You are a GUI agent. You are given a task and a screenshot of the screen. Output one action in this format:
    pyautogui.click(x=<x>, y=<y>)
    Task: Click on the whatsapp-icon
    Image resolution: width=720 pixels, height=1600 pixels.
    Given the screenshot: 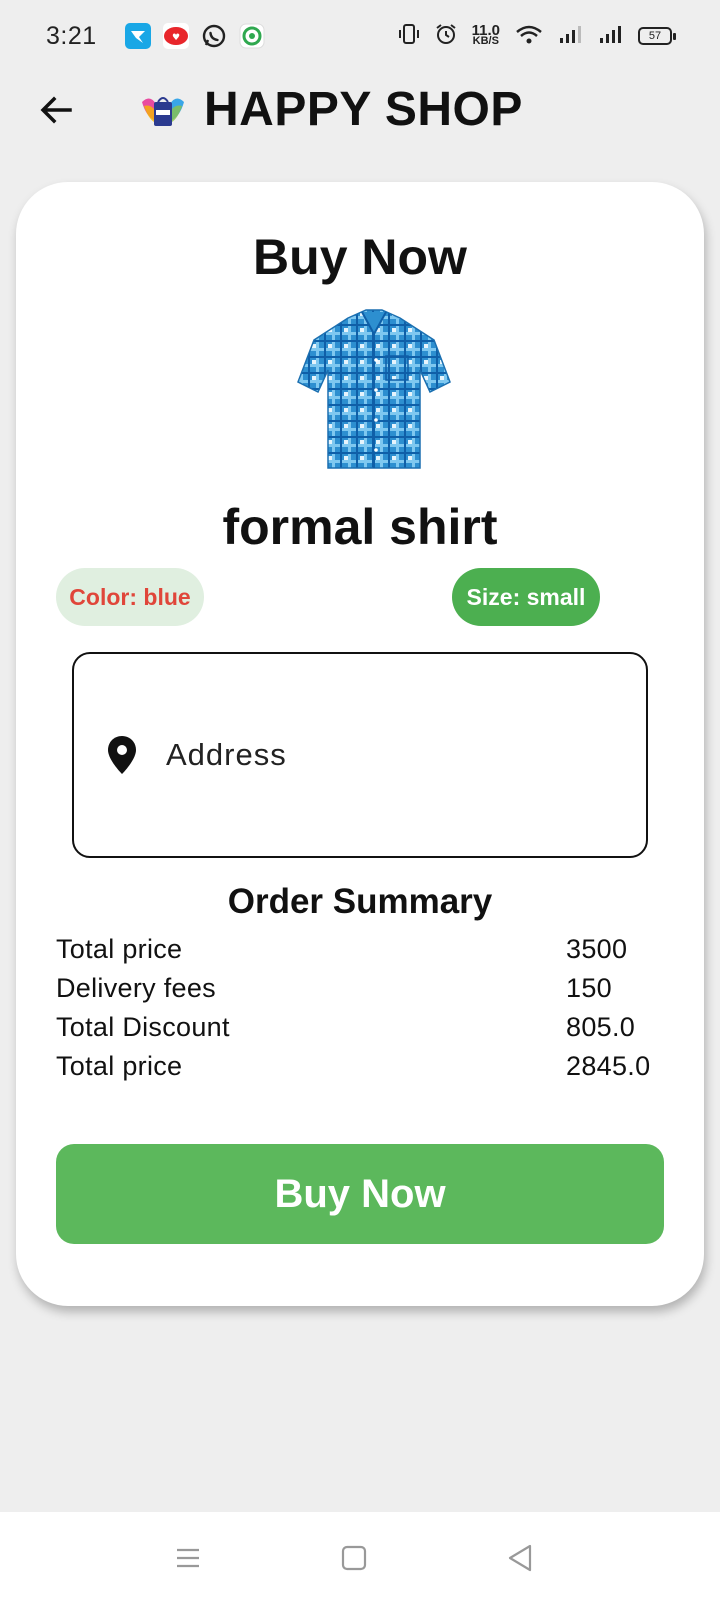 What is the action you would take?
    pyautogui.click(x=214, y=36)
    